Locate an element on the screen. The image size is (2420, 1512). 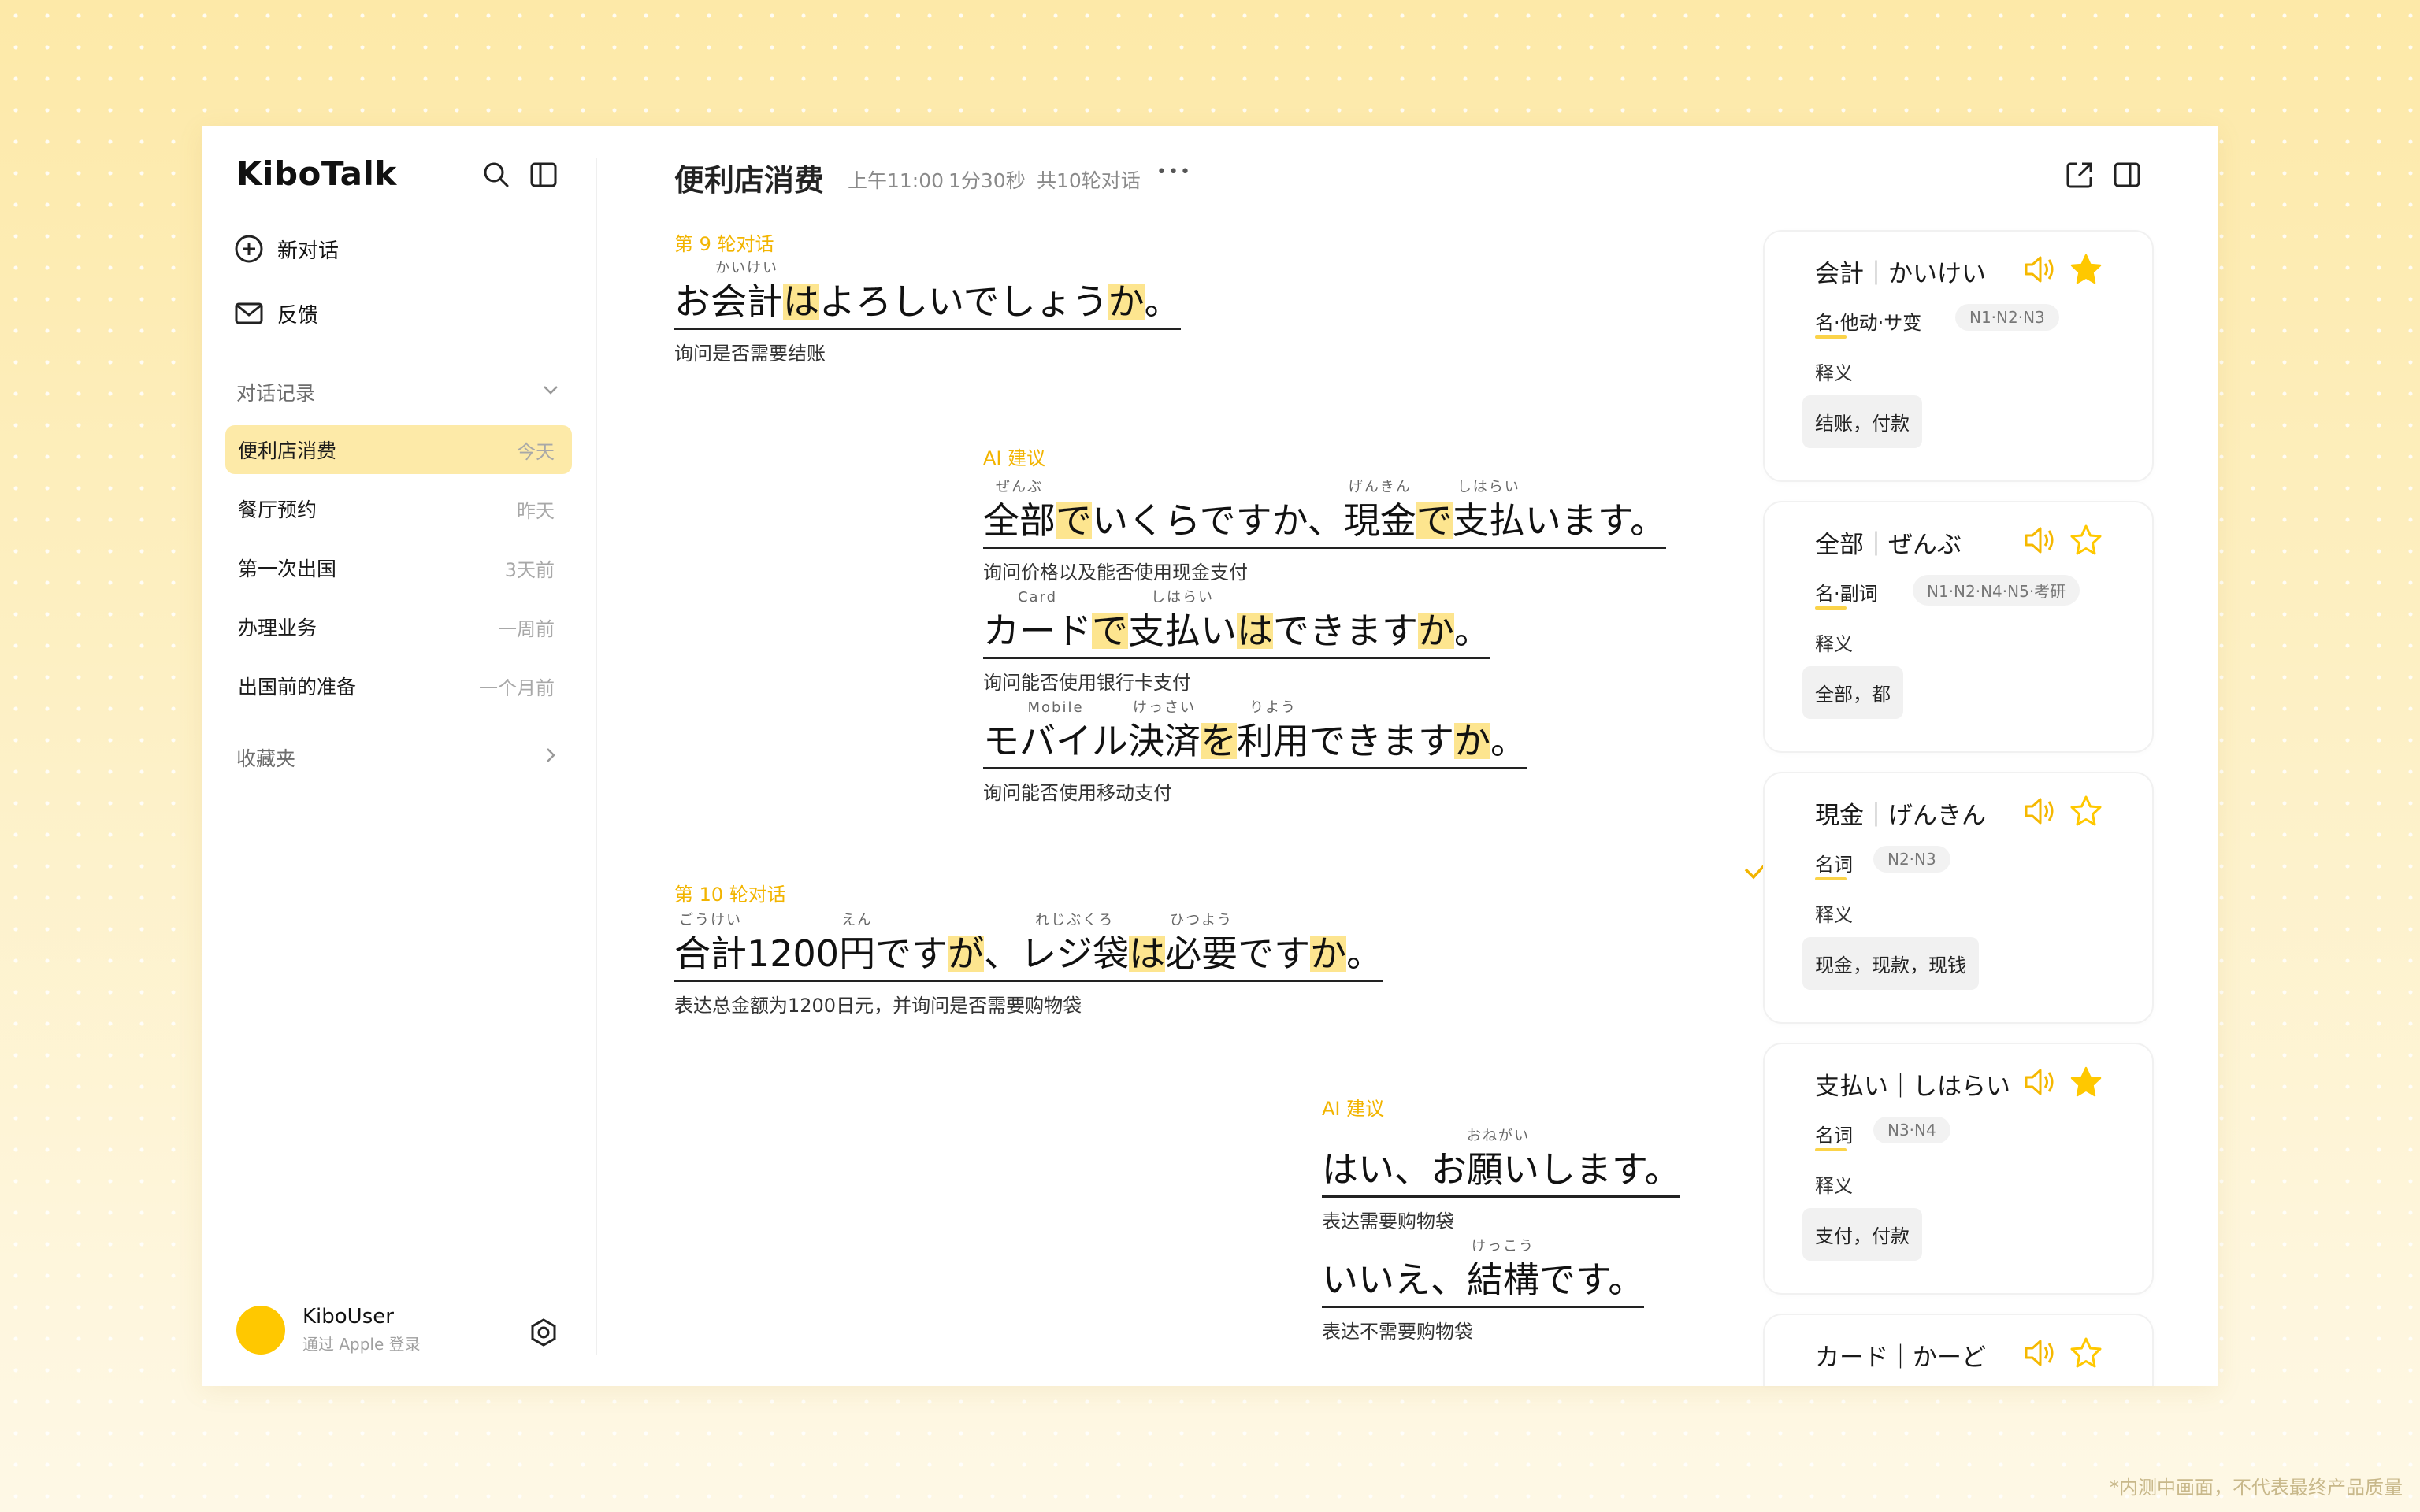
suggestion-5: いいえ、 結構 けっこう です。 表达不需要购物袋 is located at coordinates (1483, 1291).